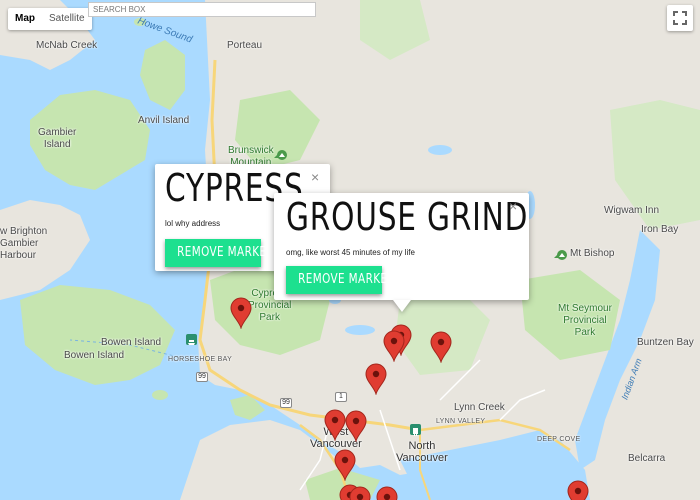 This screenshot has height=500, width=700. What do you see at coordinates (57, 138) in the screenshot?
I see `place-gambier-island: Gambier Island` at bounding box center [57, 138].